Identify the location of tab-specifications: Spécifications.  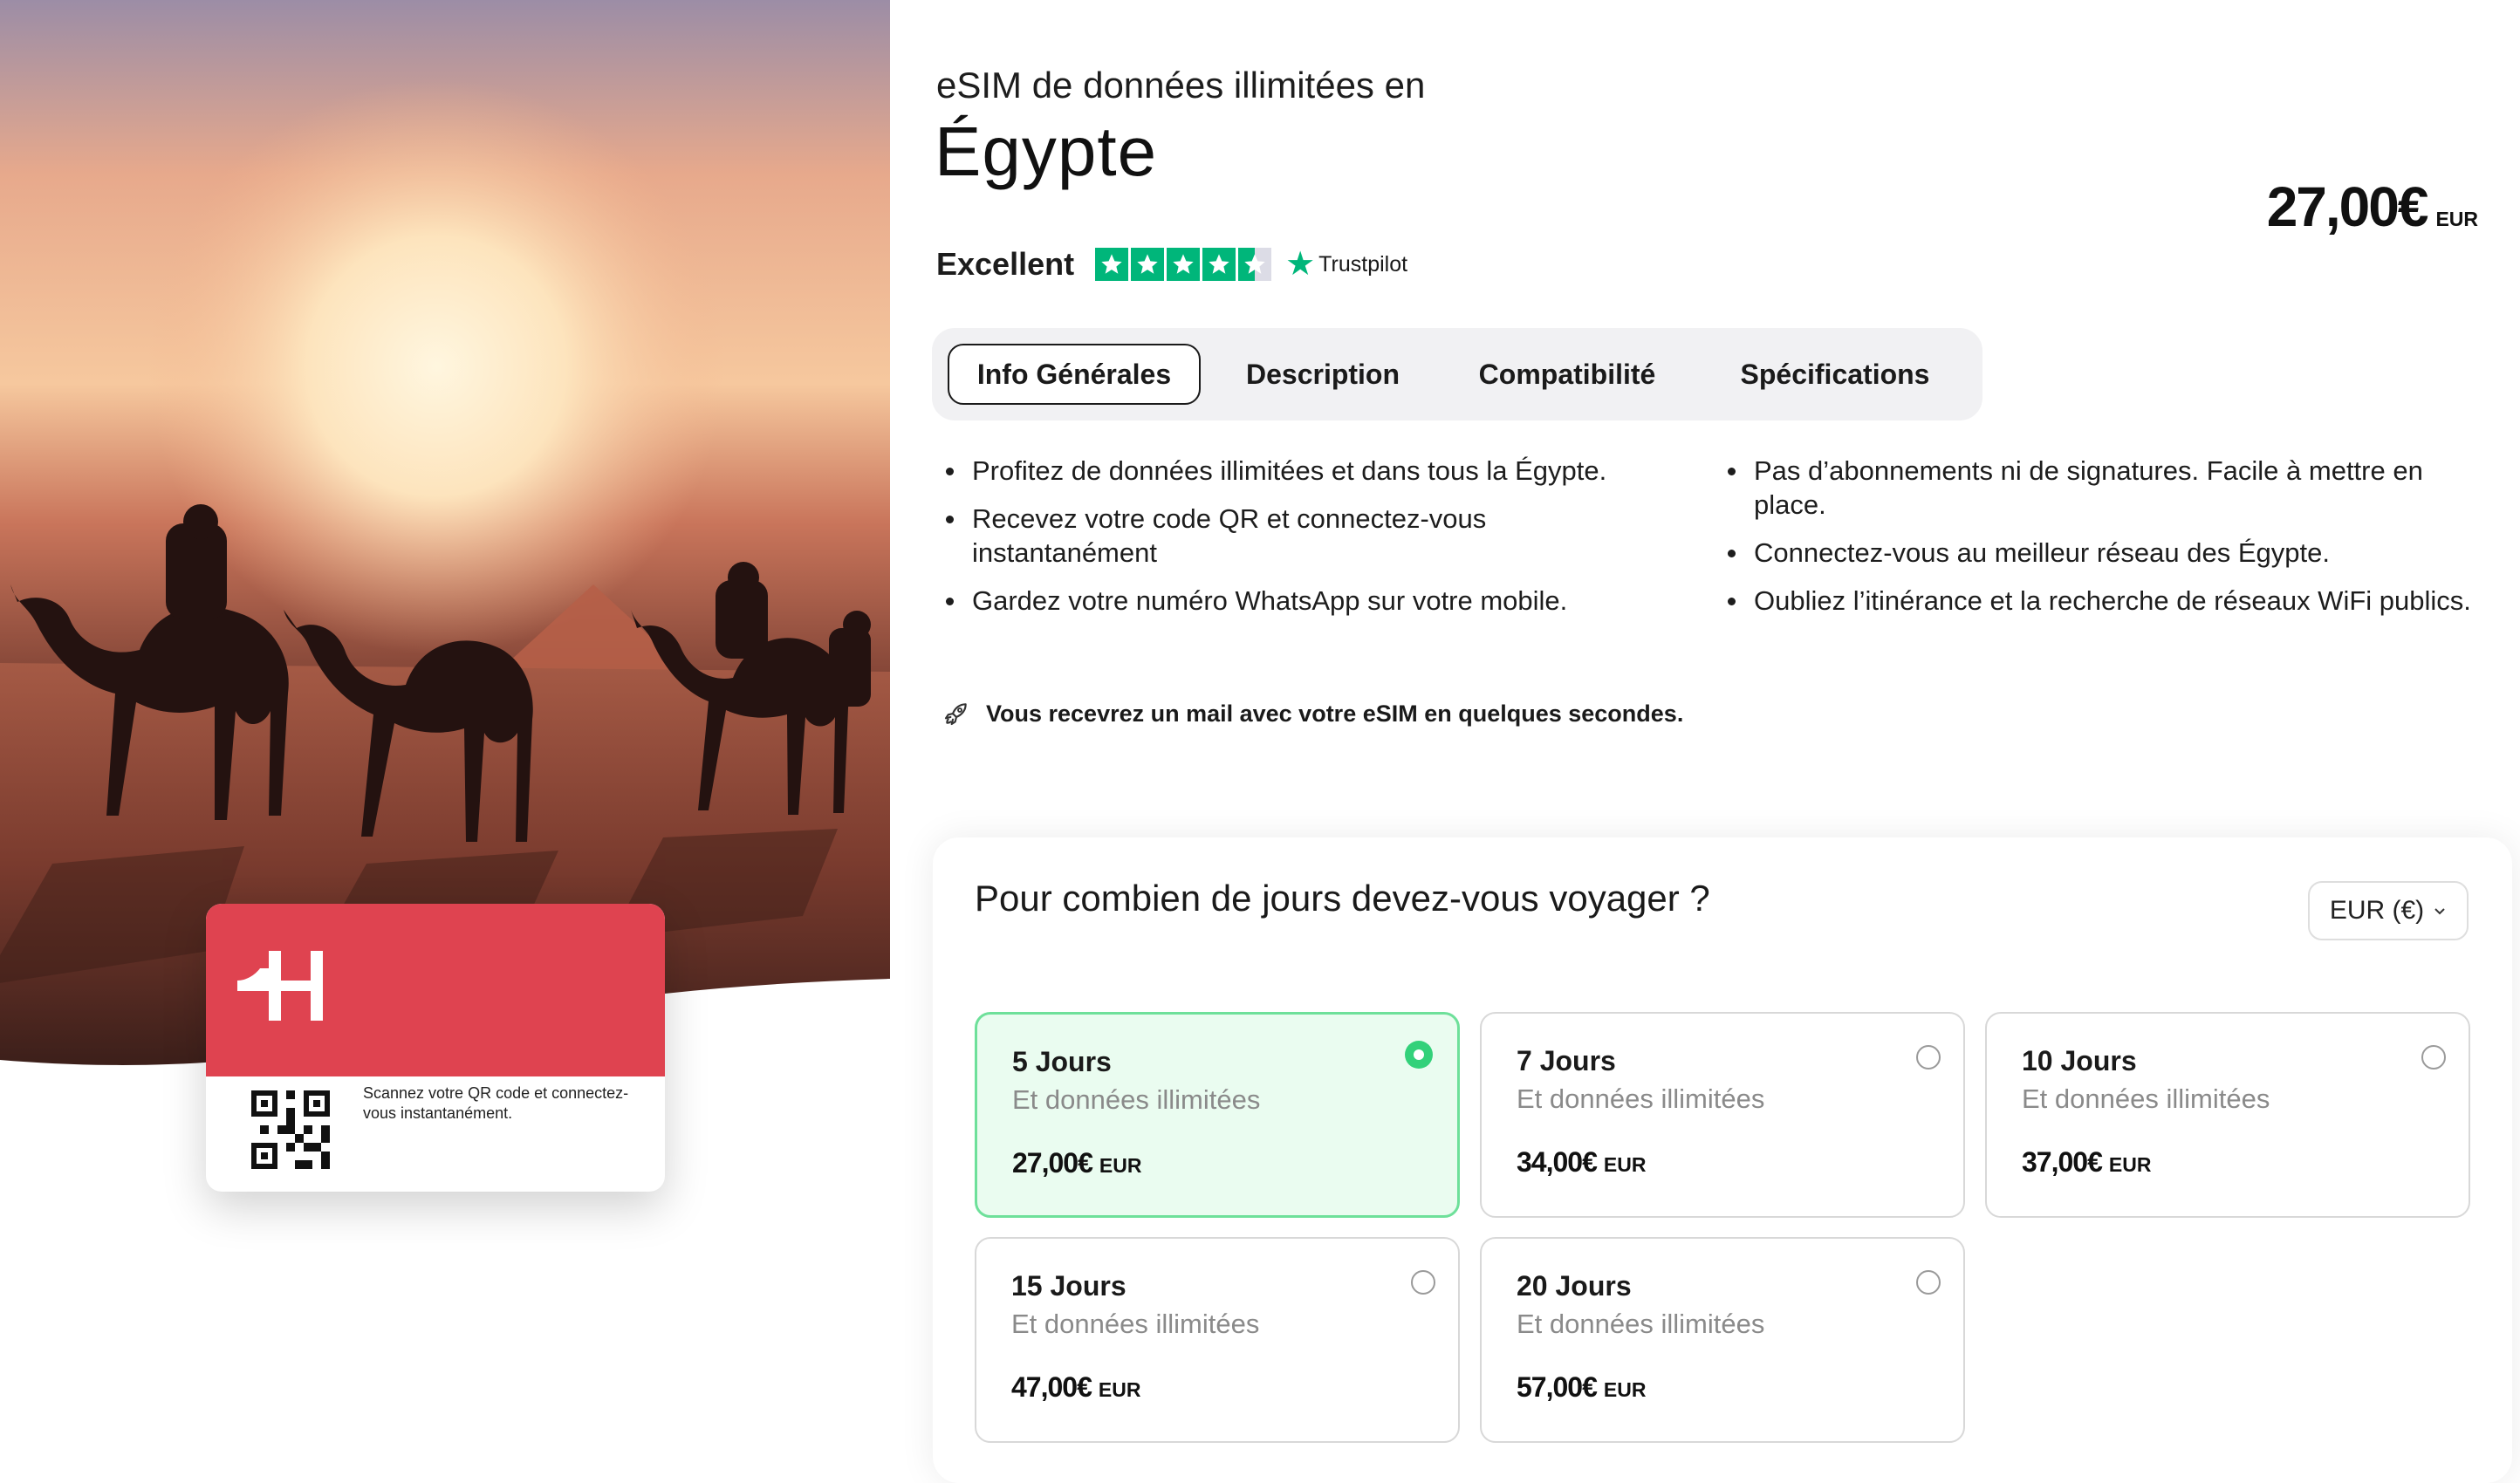
(1835, 374).